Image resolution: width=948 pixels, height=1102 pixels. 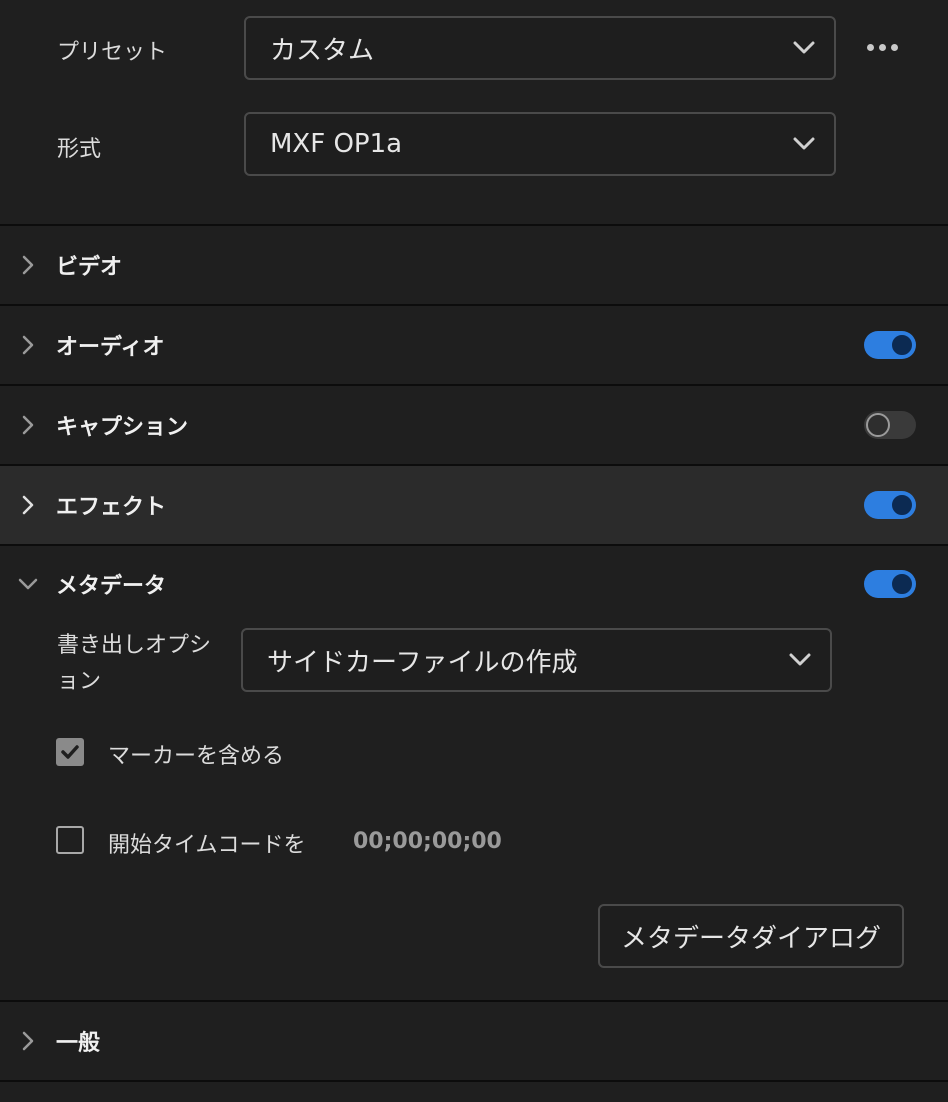 I want to click on start-timecode-label: 開始タイムコードを, so click(x=207, y=845).